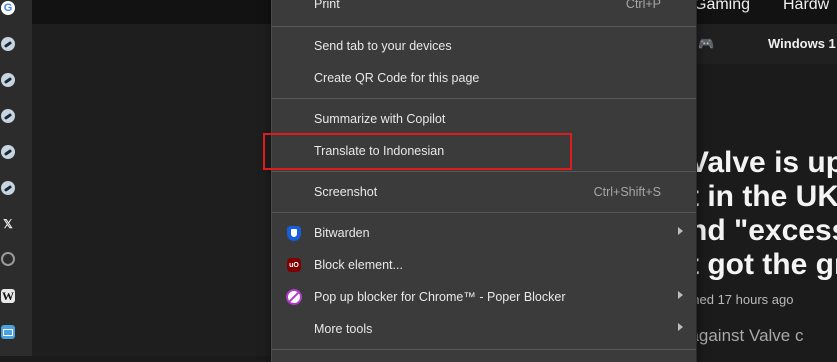 The image size is (837, 362). What do you see at coordinates (294, 297) in the screenshot?
I see `poper-blocker-icon` at bounding box center [294, 297].